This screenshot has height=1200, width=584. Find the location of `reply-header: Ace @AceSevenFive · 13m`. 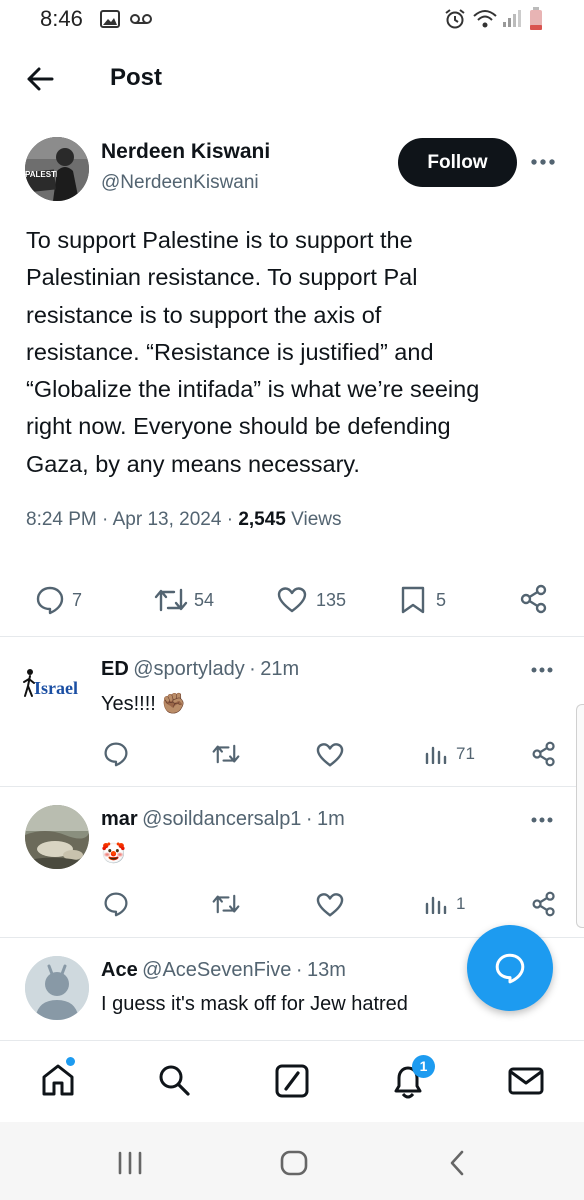

reply-header: Ace @AceSevenFive · 13m is located at coordinates (223, 970).